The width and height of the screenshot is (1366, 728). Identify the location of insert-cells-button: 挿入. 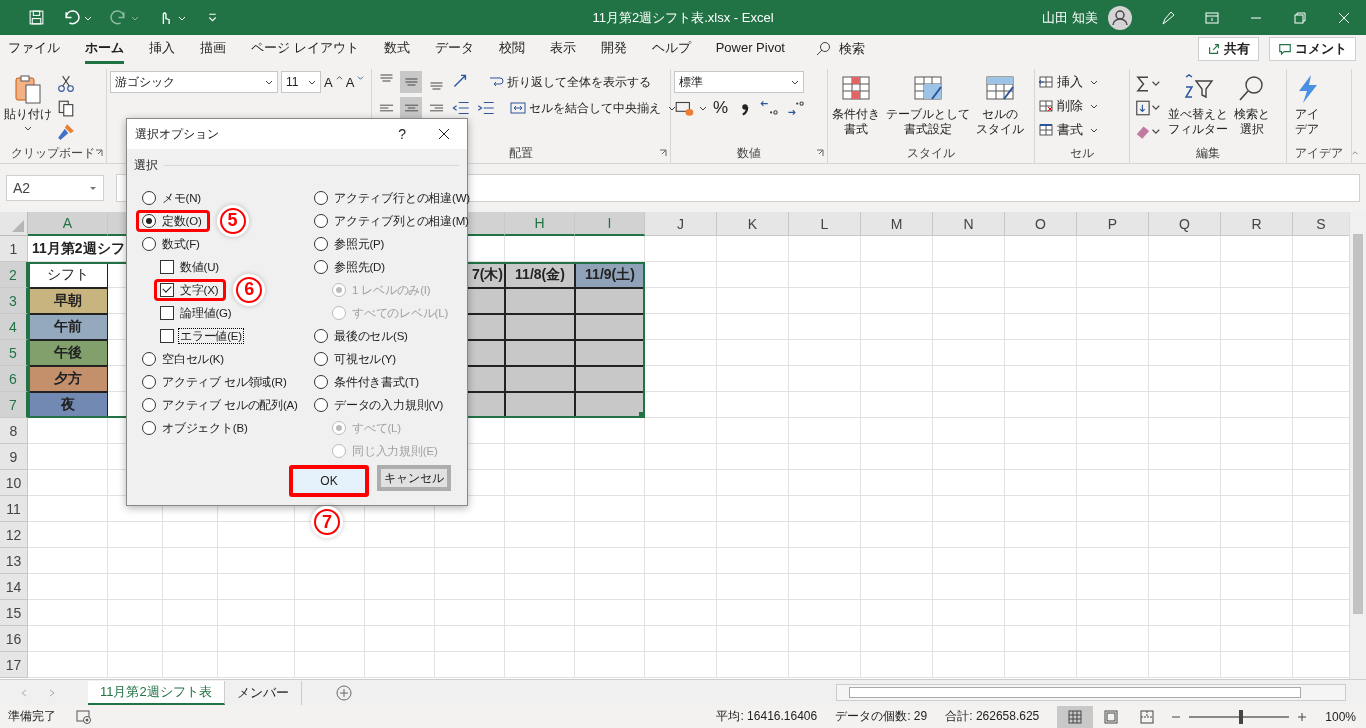
(1068, 82).